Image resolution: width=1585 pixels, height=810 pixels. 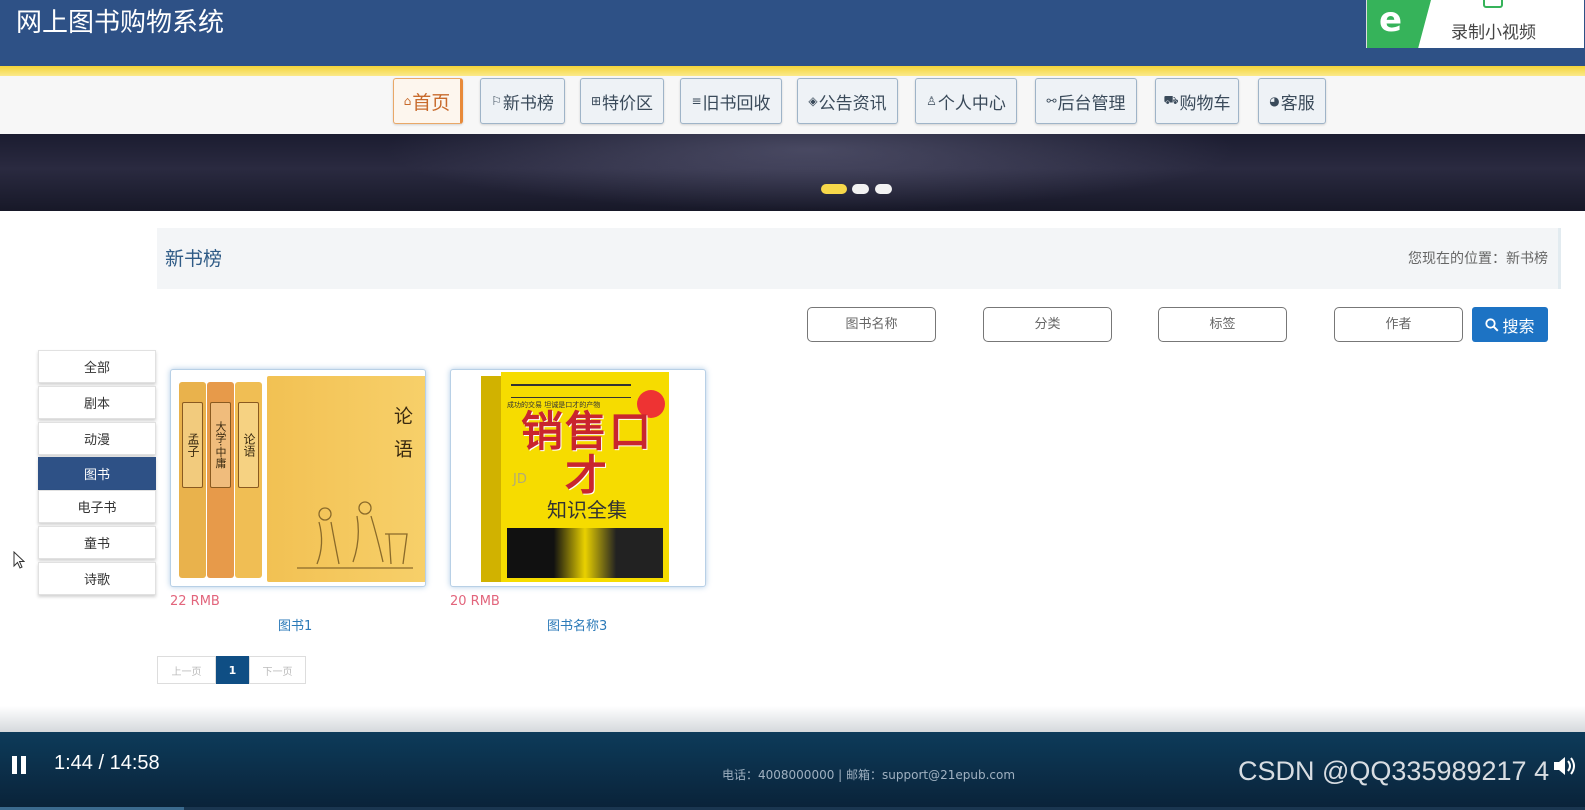 I want to click on book-front-cover: 成功的交易 坦诚是口才的产物 销售口才 JD 知识全集, so click(x=585, y=477).